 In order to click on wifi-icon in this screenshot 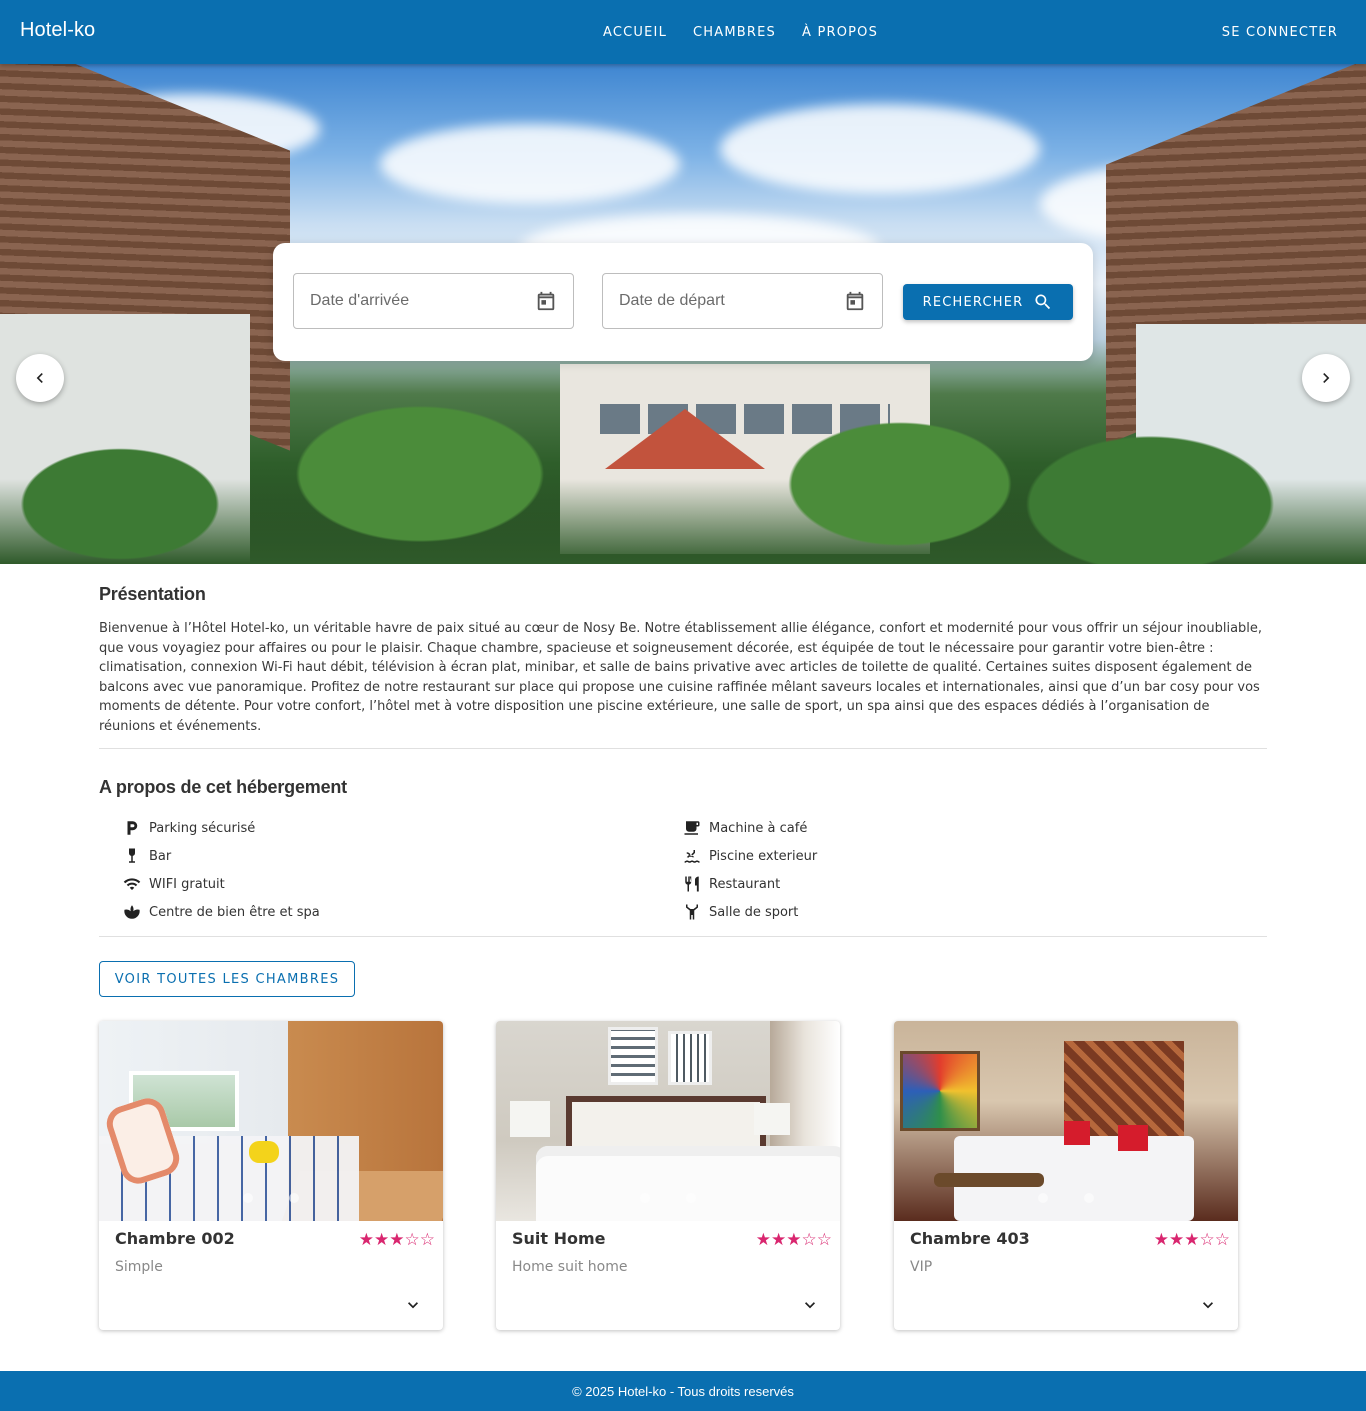, I will do `click(132, 884)`.